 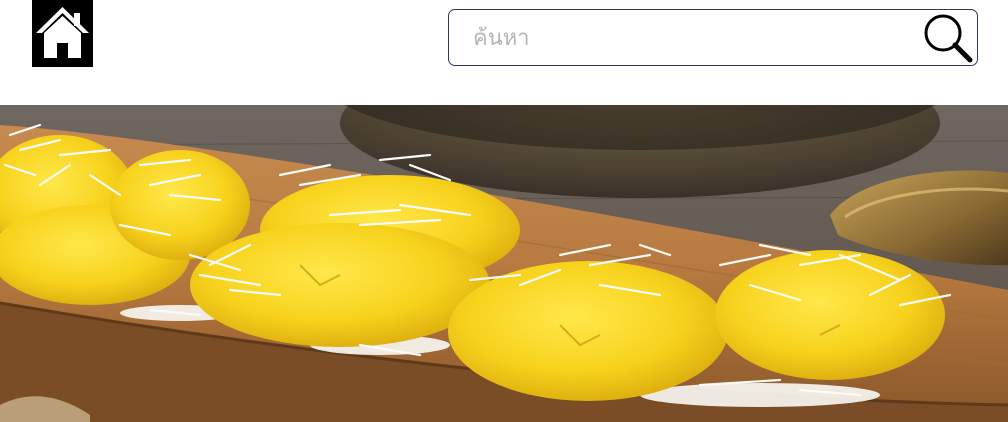 I want to click on search-input, so click(x=688, y=38).